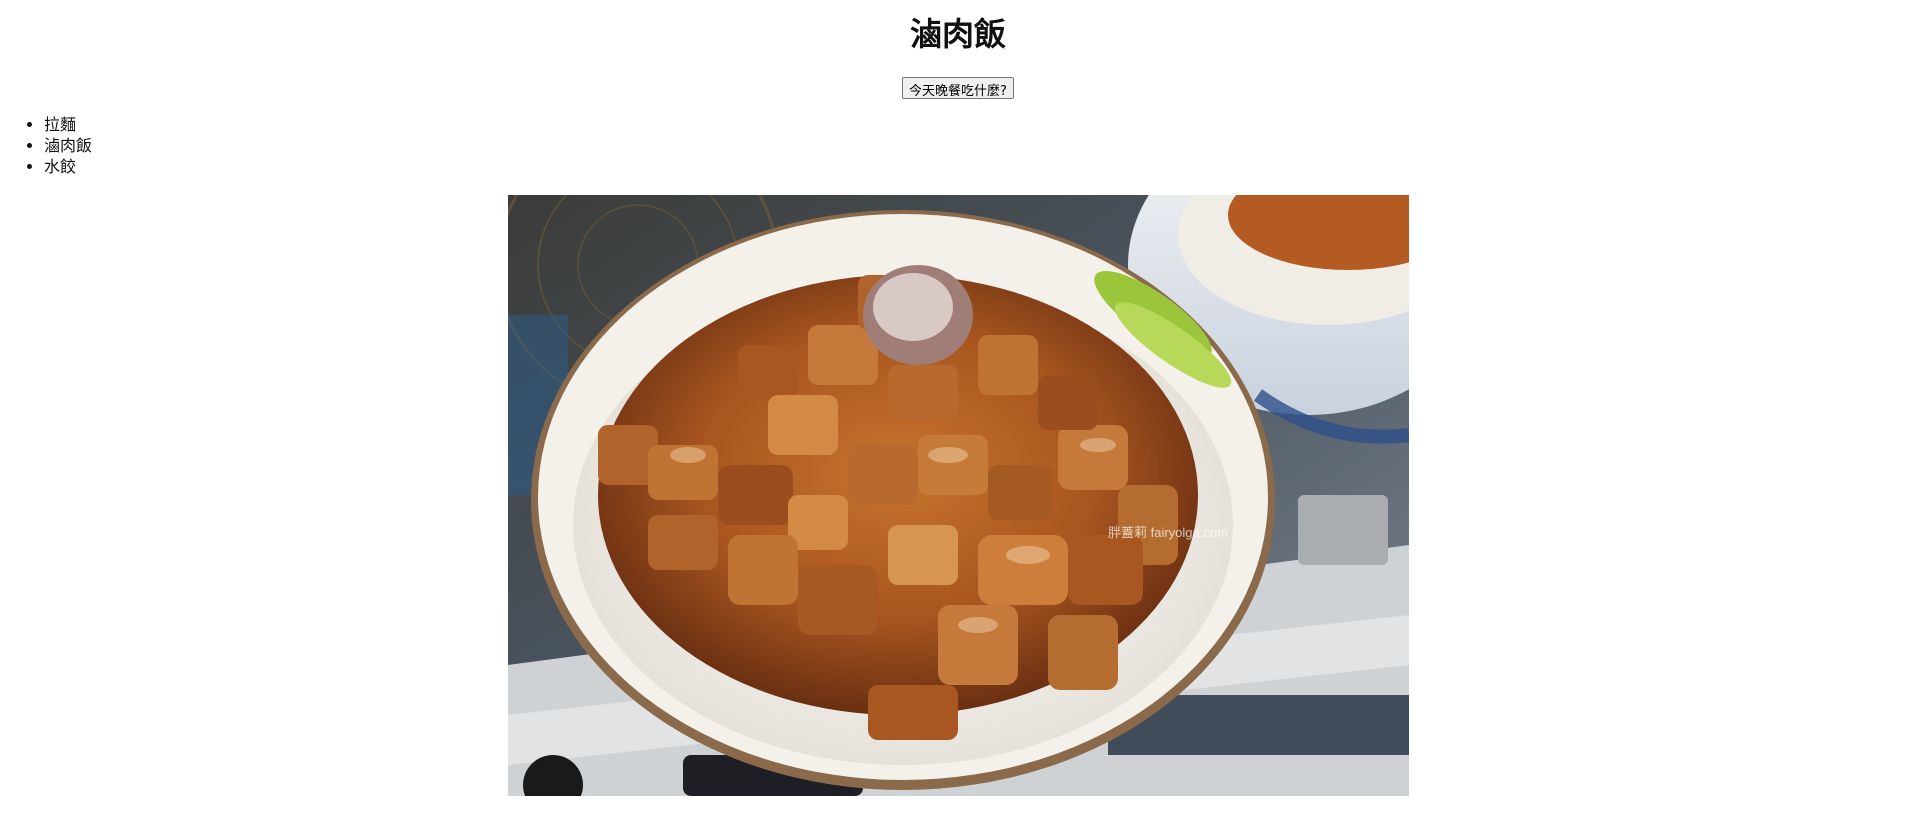  Describe the element at coordinates (957, 34) in the screenshot. I see `page-title: 滷肉飯` at that location.